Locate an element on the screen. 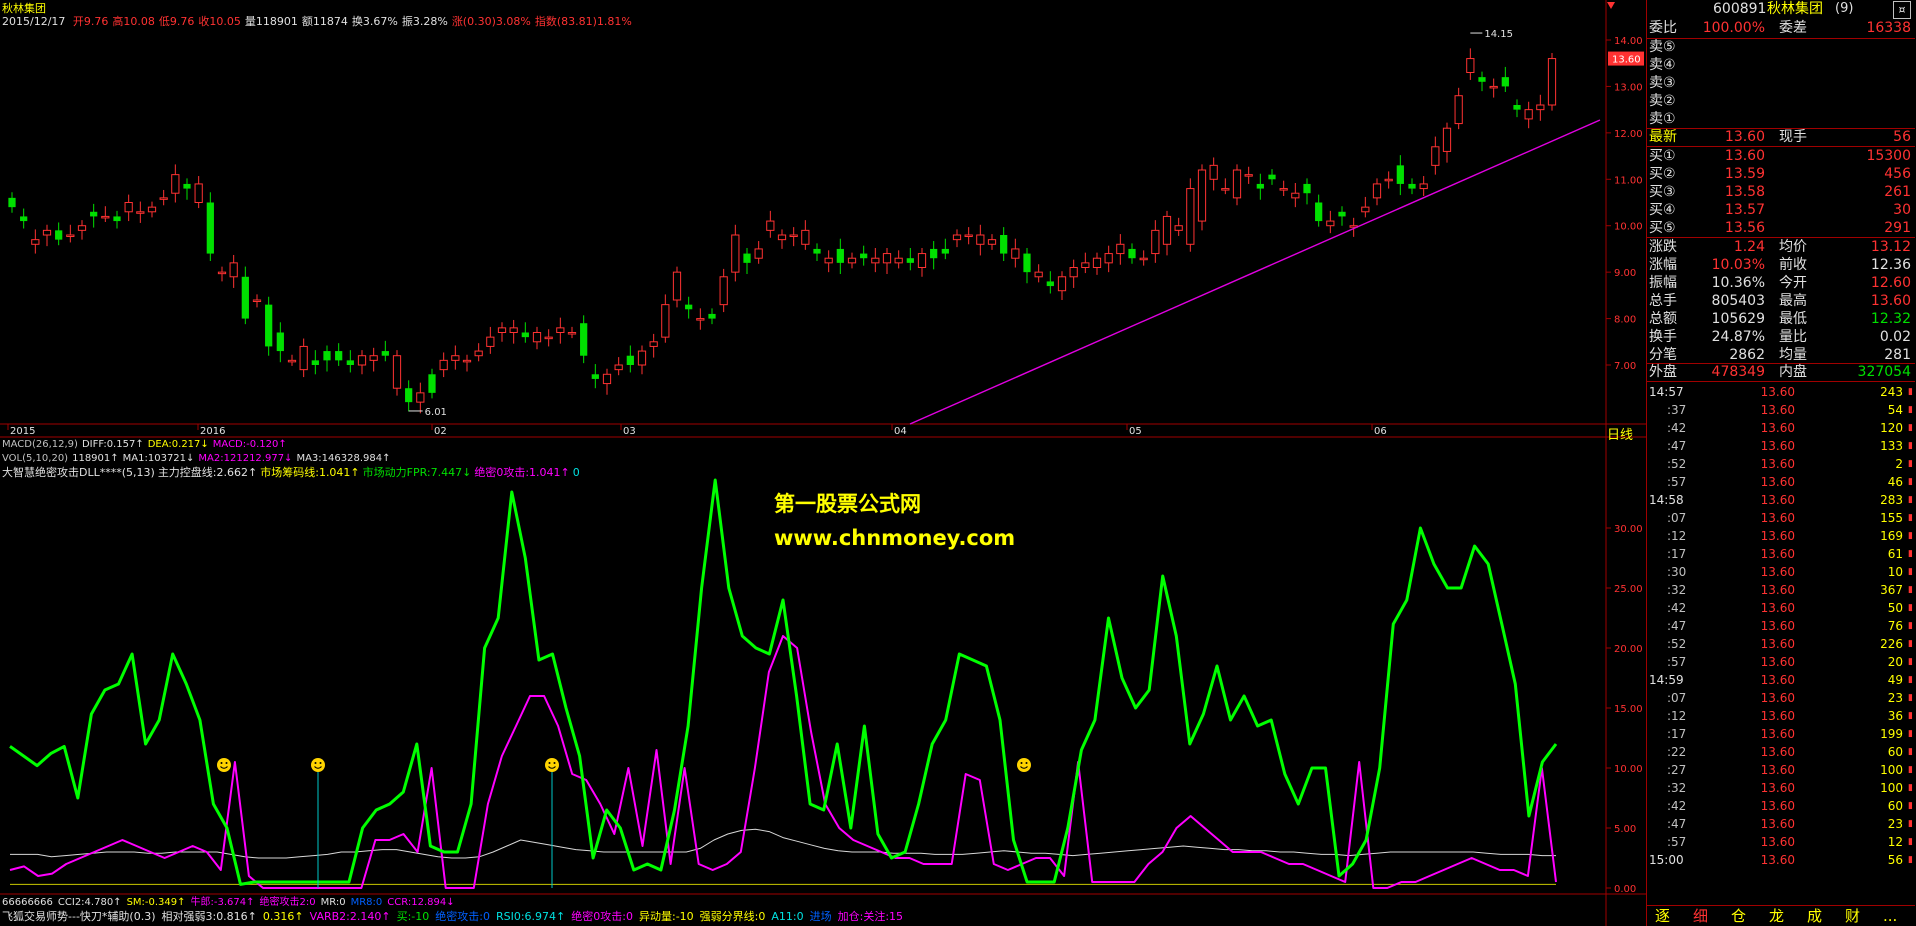 The width and height of the screenshot is (1916, 926). tick-row: :47 13.60 76 ▮ is located at coordinates (1781, 626).